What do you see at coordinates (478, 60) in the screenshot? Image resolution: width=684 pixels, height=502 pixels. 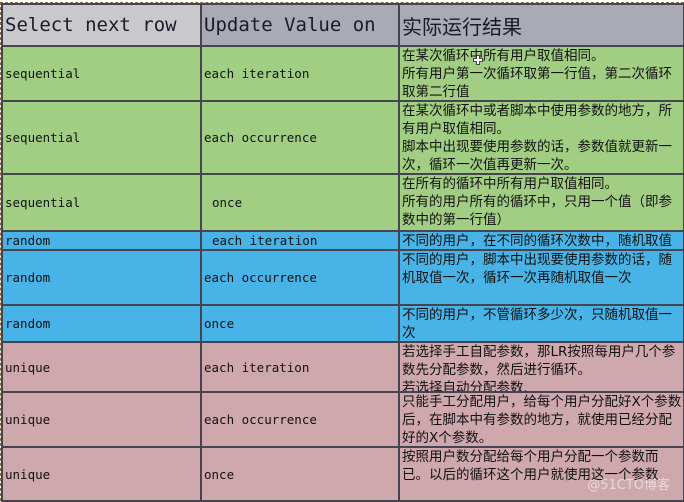 I see `move-cursor-icon` at bounding box center [478, 60].